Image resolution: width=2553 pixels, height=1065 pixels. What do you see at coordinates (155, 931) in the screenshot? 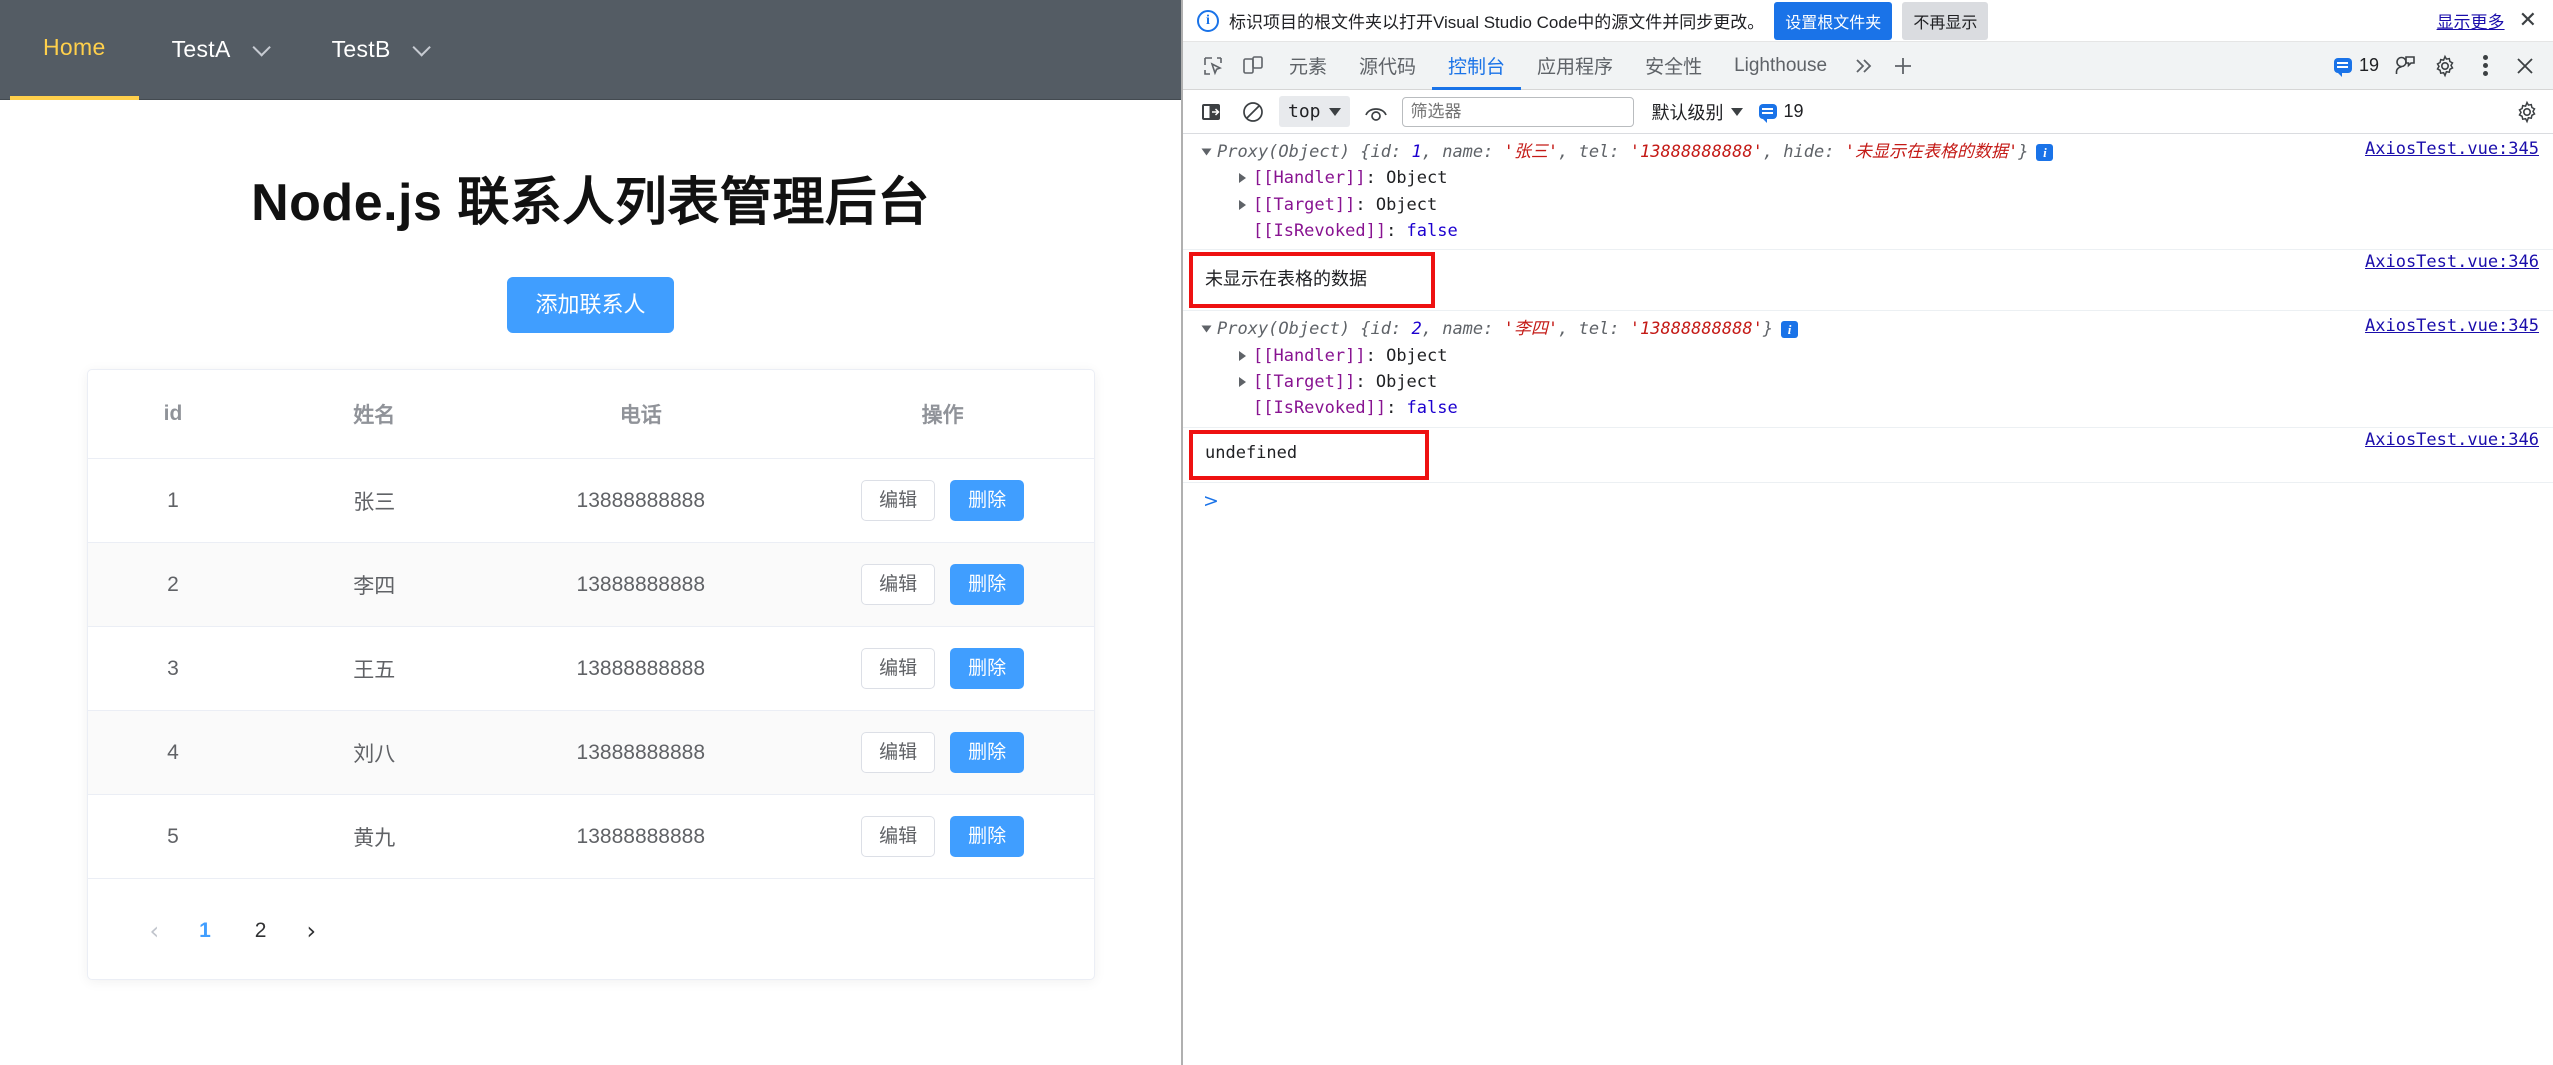
I see `pagination-prev-icon: ‹` at bounding box center [155, 931].